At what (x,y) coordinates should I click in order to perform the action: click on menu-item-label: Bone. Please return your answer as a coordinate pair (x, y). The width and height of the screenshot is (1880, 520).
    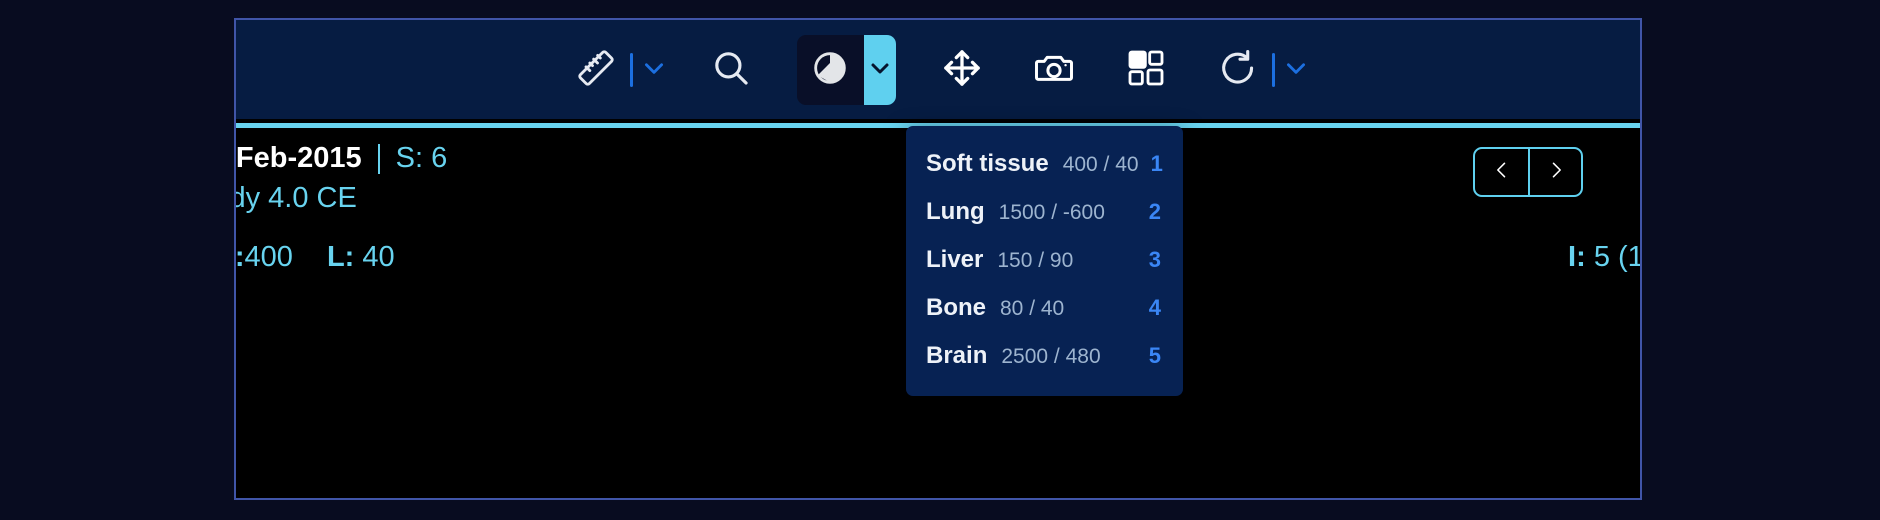
    Looking at the image, I should click on (956, 307).